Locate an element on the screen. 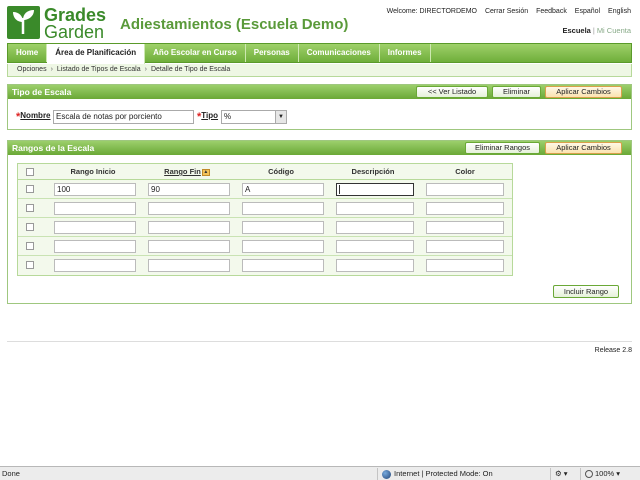  security-zone: Internet | Protected Mode: On is located at coordinates (437, 473).